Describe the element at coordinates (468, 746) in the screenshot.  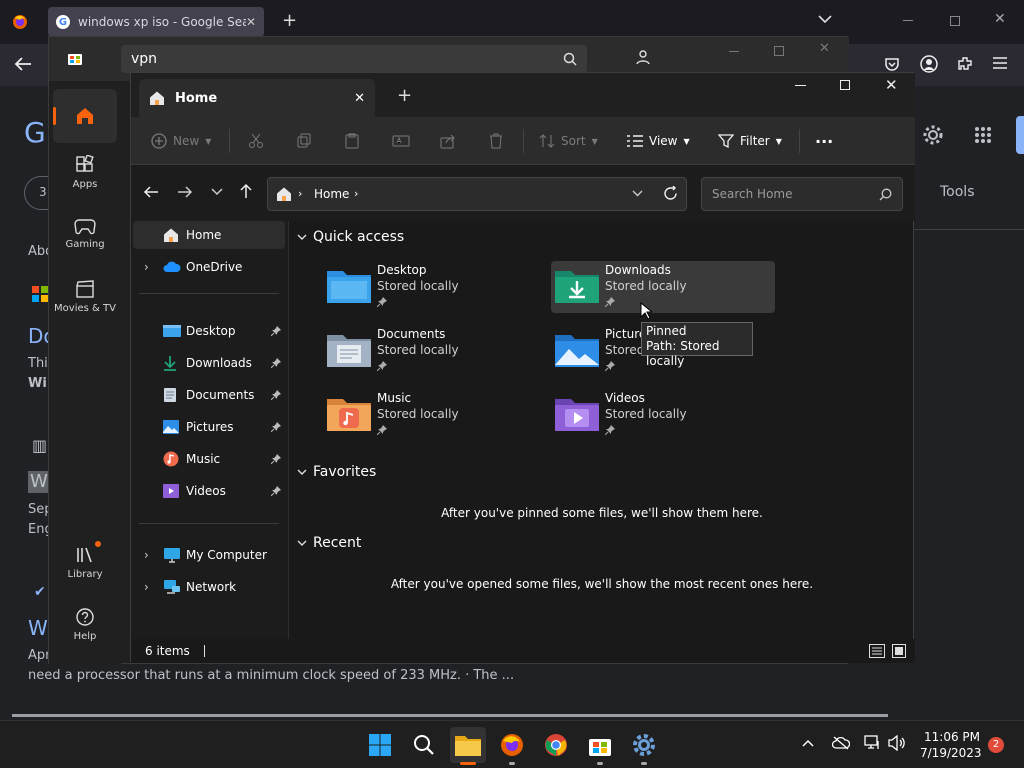
I see `taskbar-file-explorer-icon` at that location.